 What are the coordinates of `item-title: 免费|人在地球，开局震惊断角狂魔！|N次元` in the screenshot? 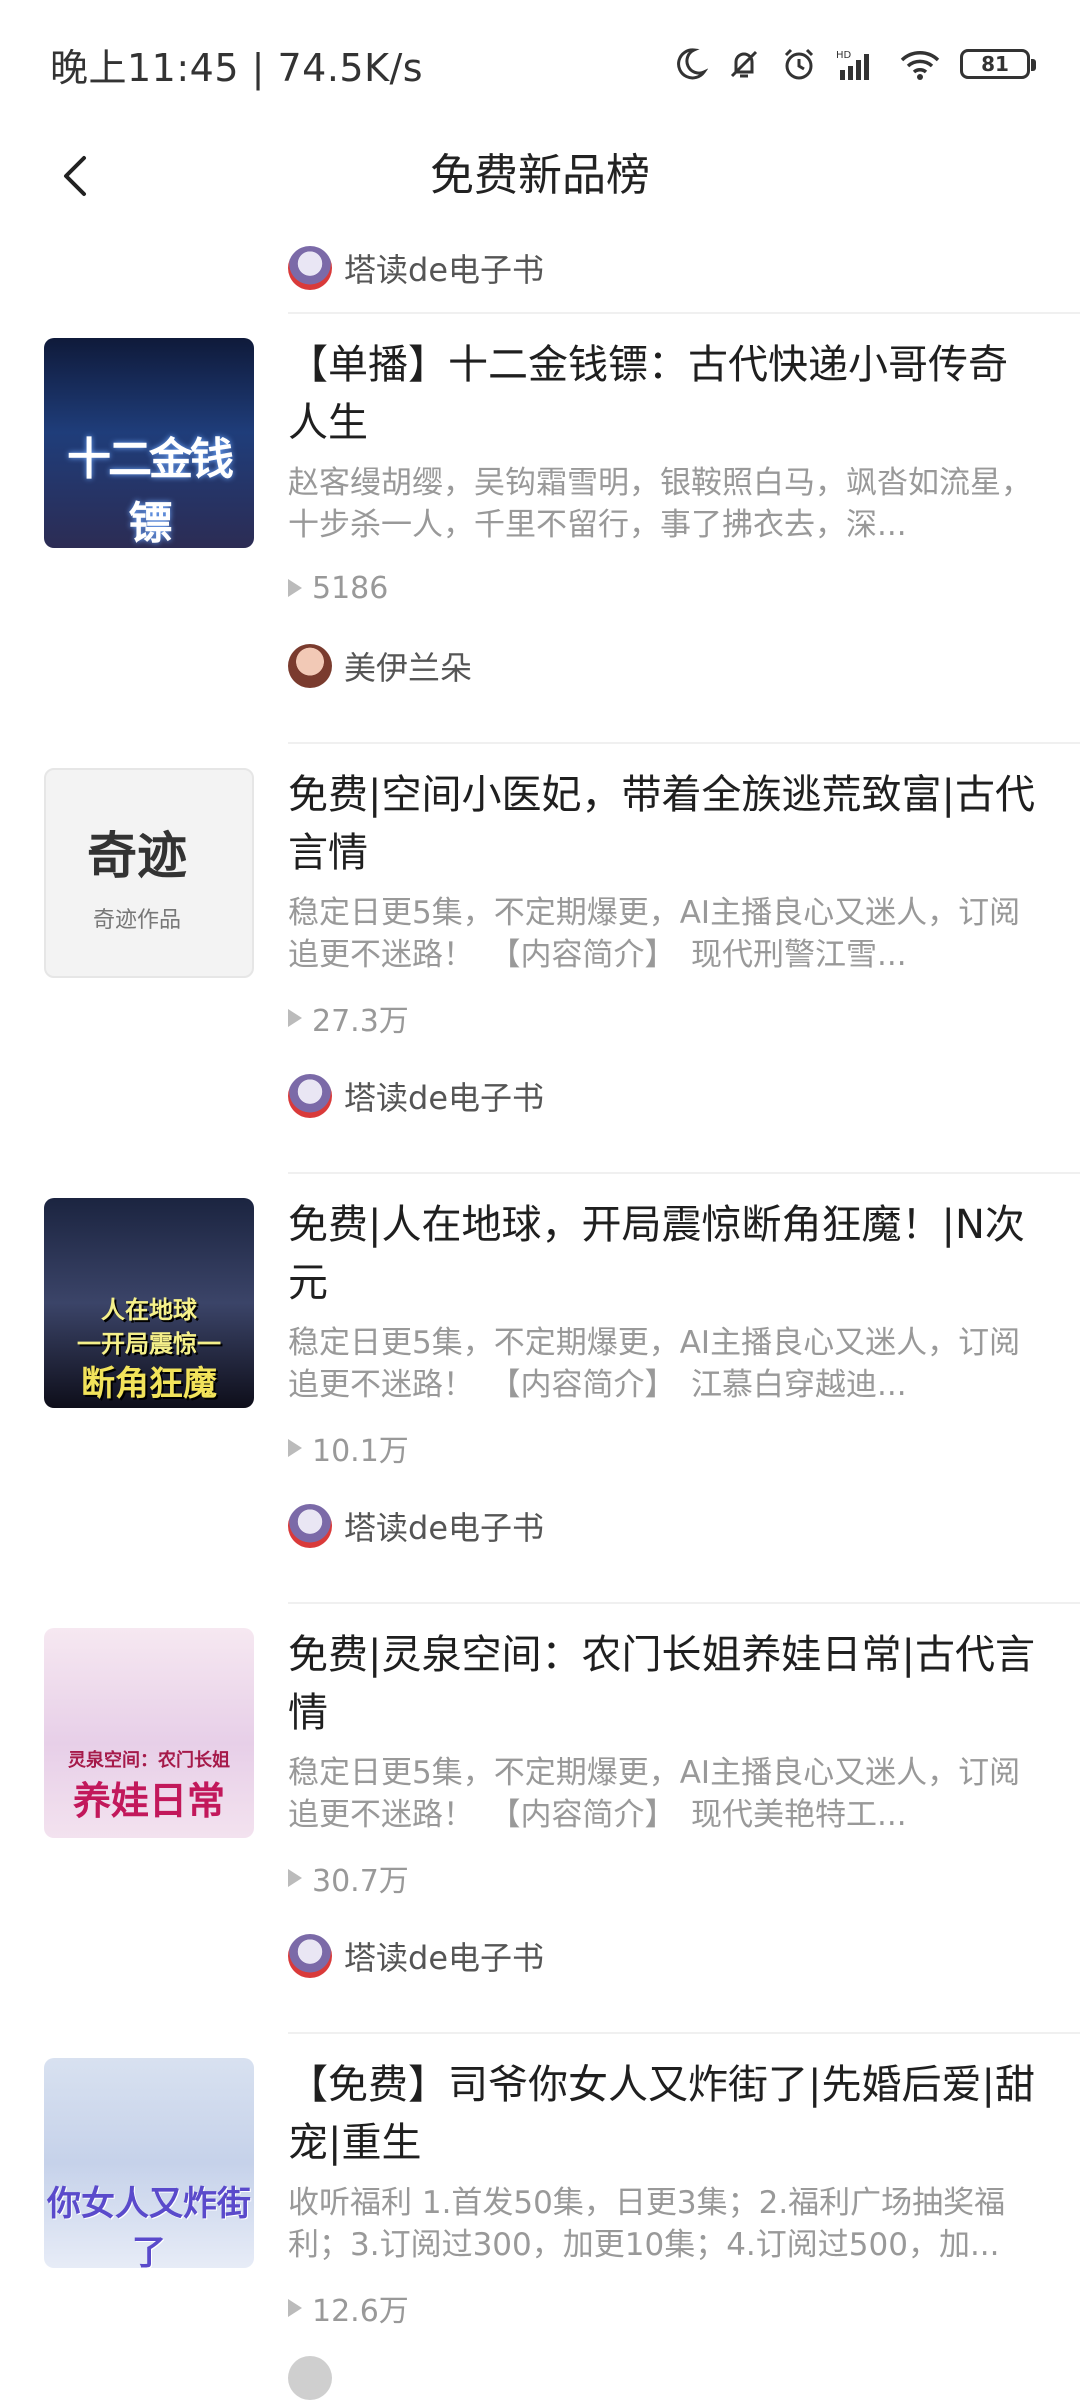 It's located at (666, 1254).